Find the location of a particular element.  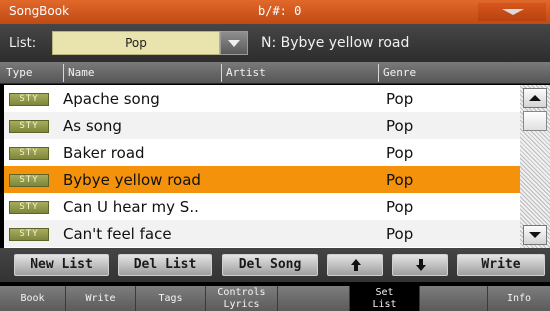

write-button: Write is located at coordinates (501, 265).